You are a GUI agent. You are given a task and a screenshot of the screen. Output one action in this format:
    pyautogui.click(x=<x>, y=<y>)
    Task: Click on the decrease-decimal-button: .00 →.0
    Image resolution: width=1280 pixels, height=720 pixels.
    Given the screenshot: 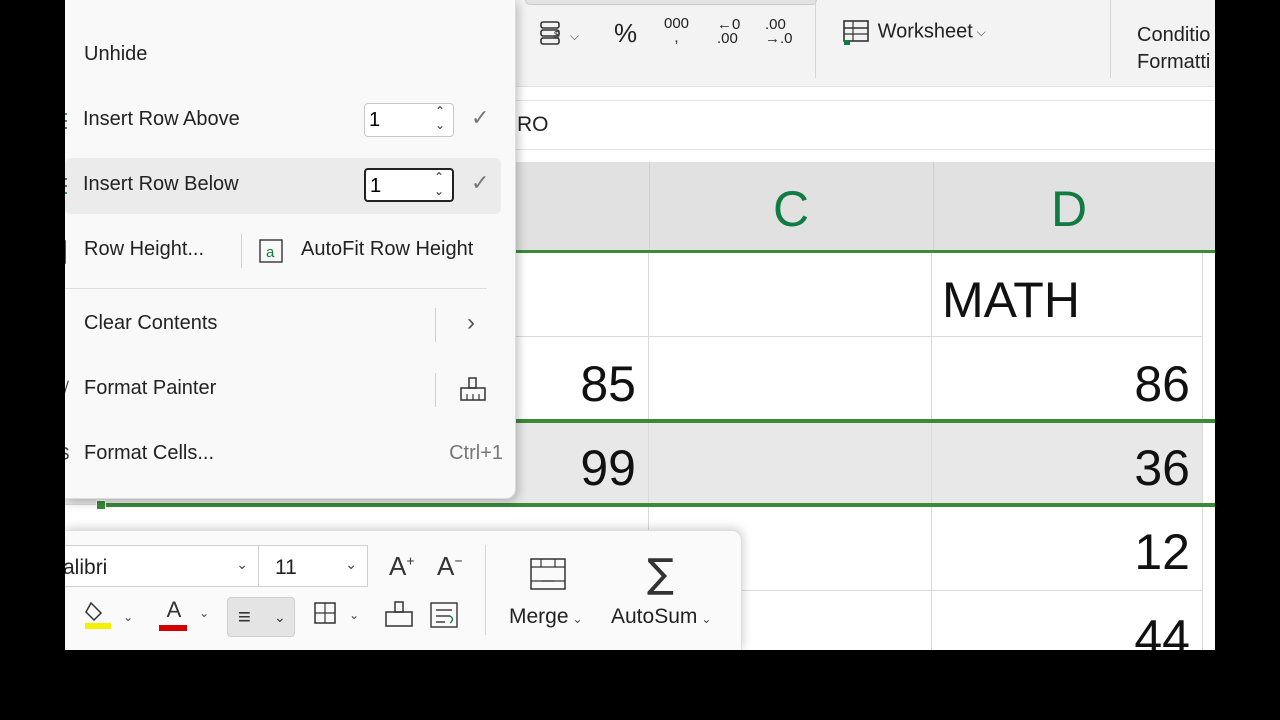 What is the action you would take?
    pyautogui.click(x=780, y=31)
    